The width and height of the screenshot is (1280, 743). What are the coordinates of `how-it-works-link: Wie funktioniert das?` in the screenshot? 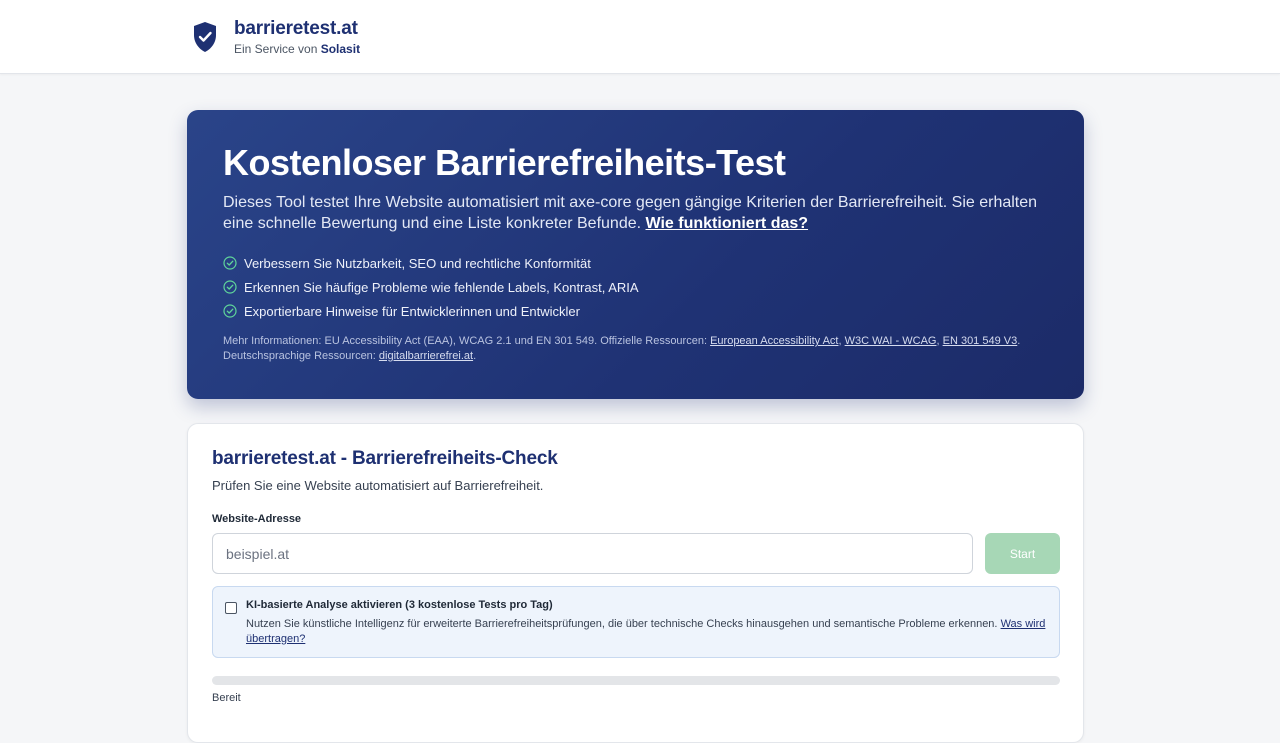 It's located at (727, 223).